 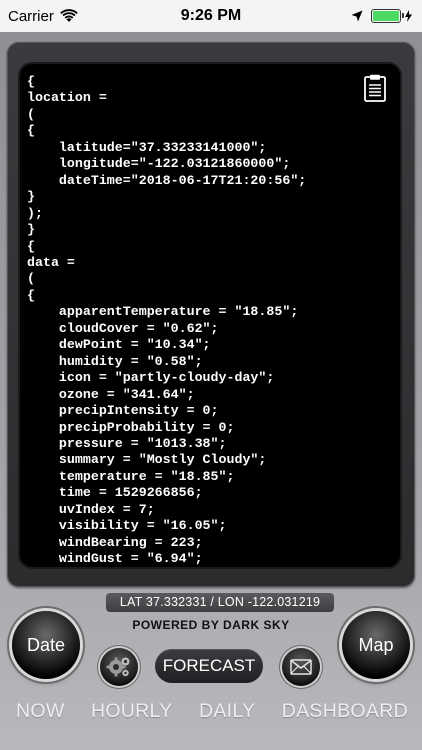 What do you see at coordinates (147, 147) in the screenshot?
I see `code-line: latitude="37.33233141000";` at bounding box center [147, 147].